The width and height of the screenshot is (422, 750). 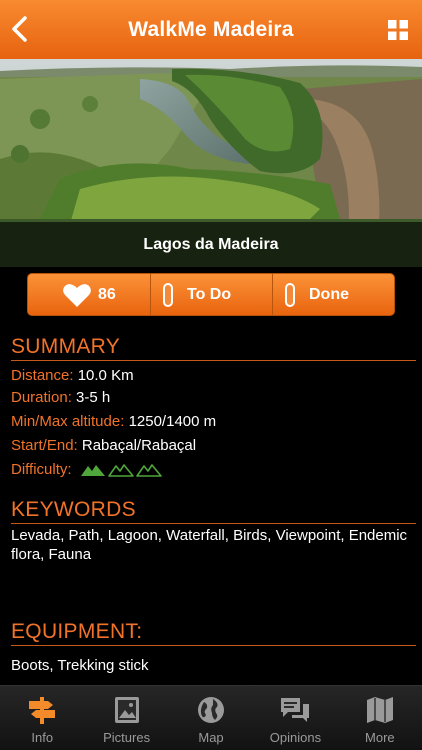 I want to click on trail-name-caption: Lagos da Madeira, so click(x=211, y=244).